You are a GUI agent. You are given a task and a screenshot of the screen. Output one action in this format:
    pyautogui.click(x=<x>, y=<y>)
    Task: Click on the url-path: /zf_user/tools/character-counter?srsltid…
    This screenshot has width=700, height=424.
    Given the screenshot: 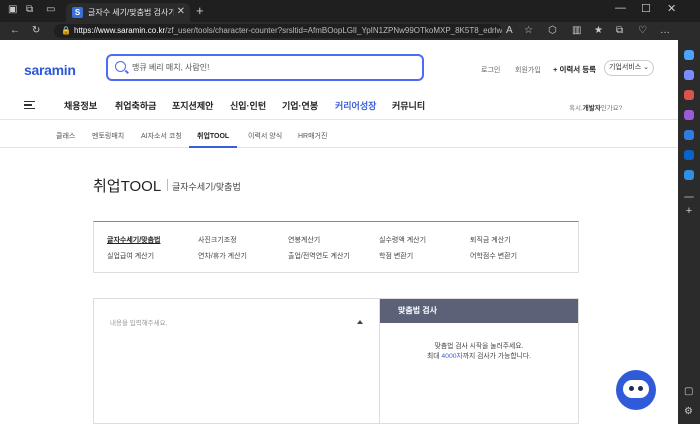 What is the action you would take?
    pyautogui.click(x=333, y=30)
    